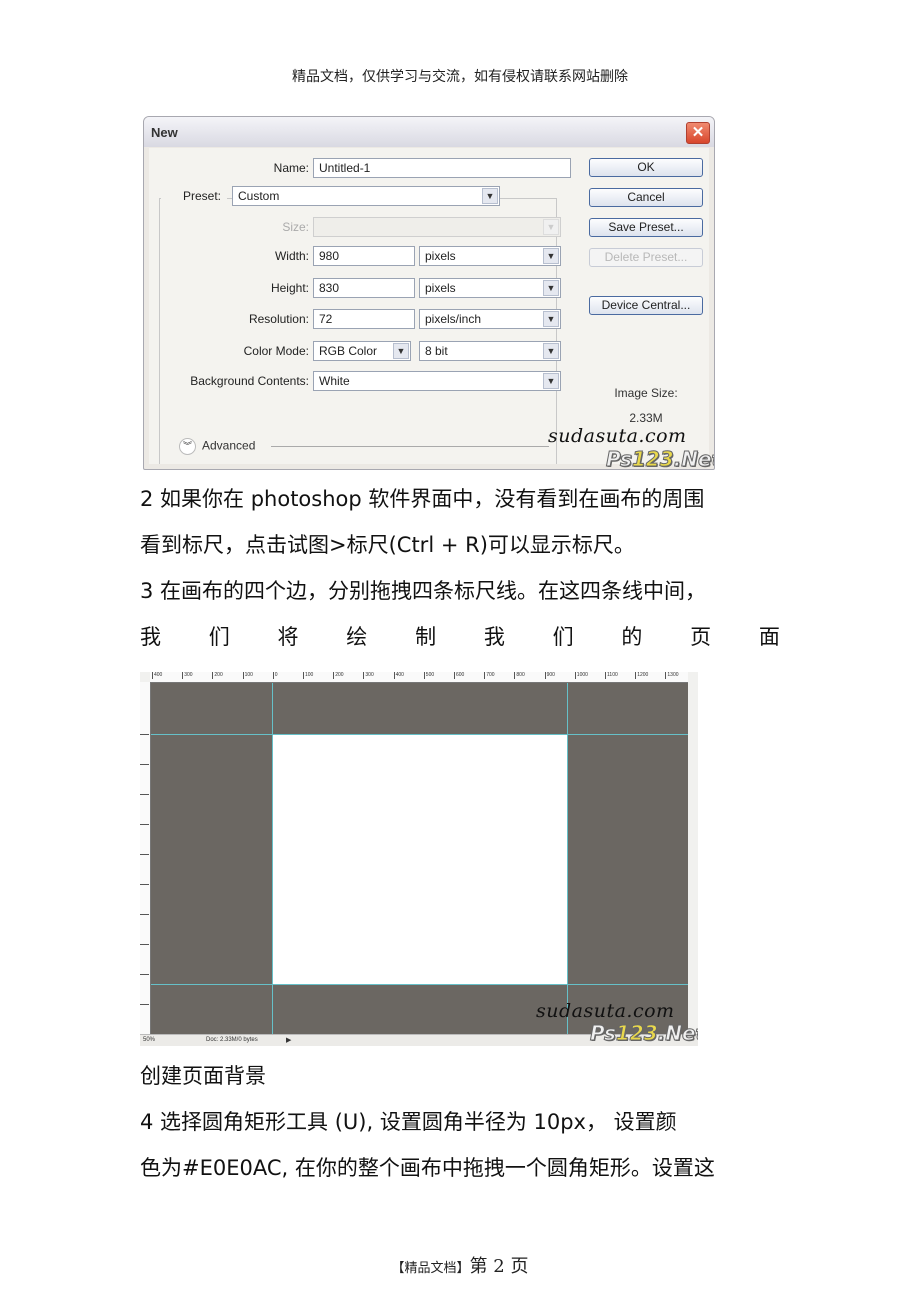 This screenshot has width=920, height=1302. What do you see at coordinates (387, 545) in the screenshot?
I see `text-line: 看到标尺，点击试图>标尺(Ctrl + R)可以显示标尺。` at bounding box center [387, 545].